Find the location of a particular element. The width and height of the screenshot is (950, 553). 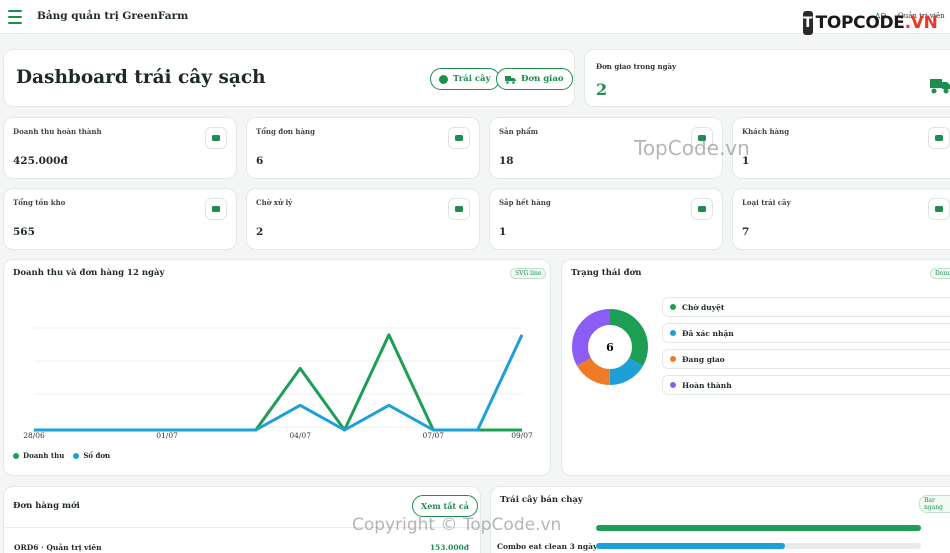

stat-card: Chờ xử lý 2 is located at coordinates (363, 219).